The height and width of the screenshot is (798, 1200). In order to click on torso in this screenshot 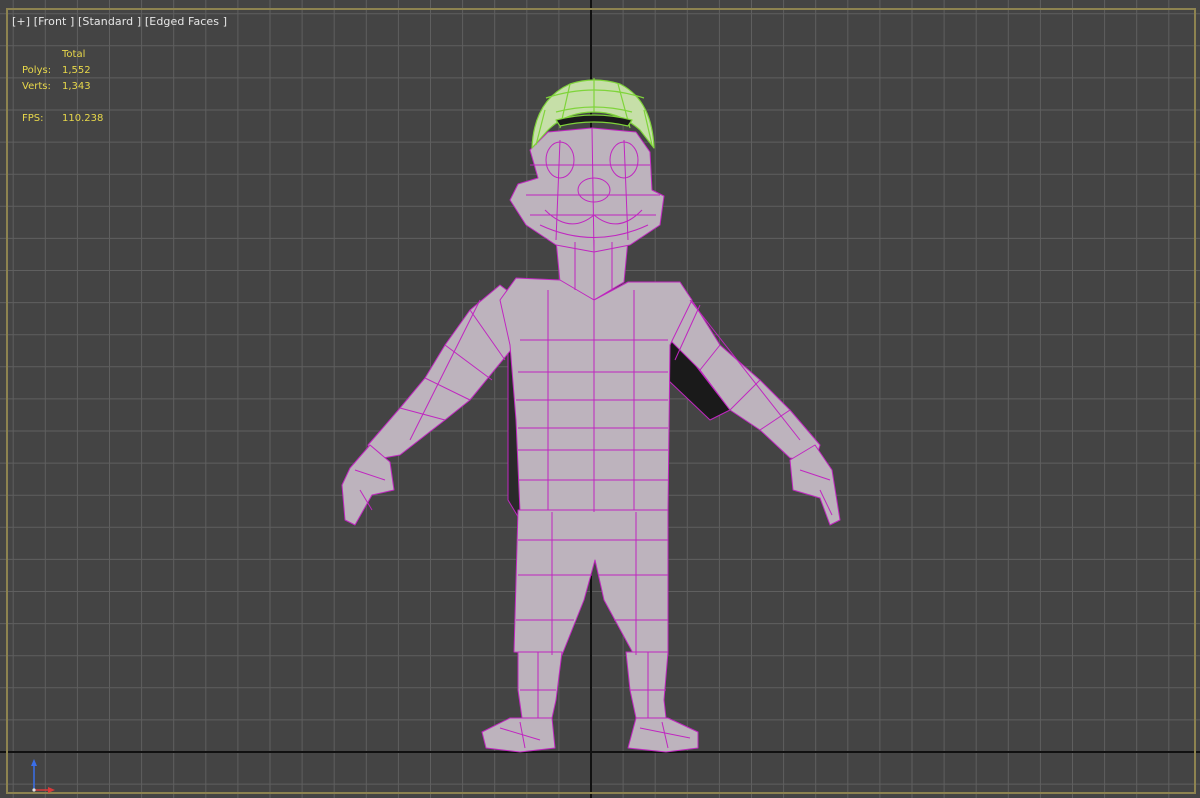, I will do `click(596, 395)`.